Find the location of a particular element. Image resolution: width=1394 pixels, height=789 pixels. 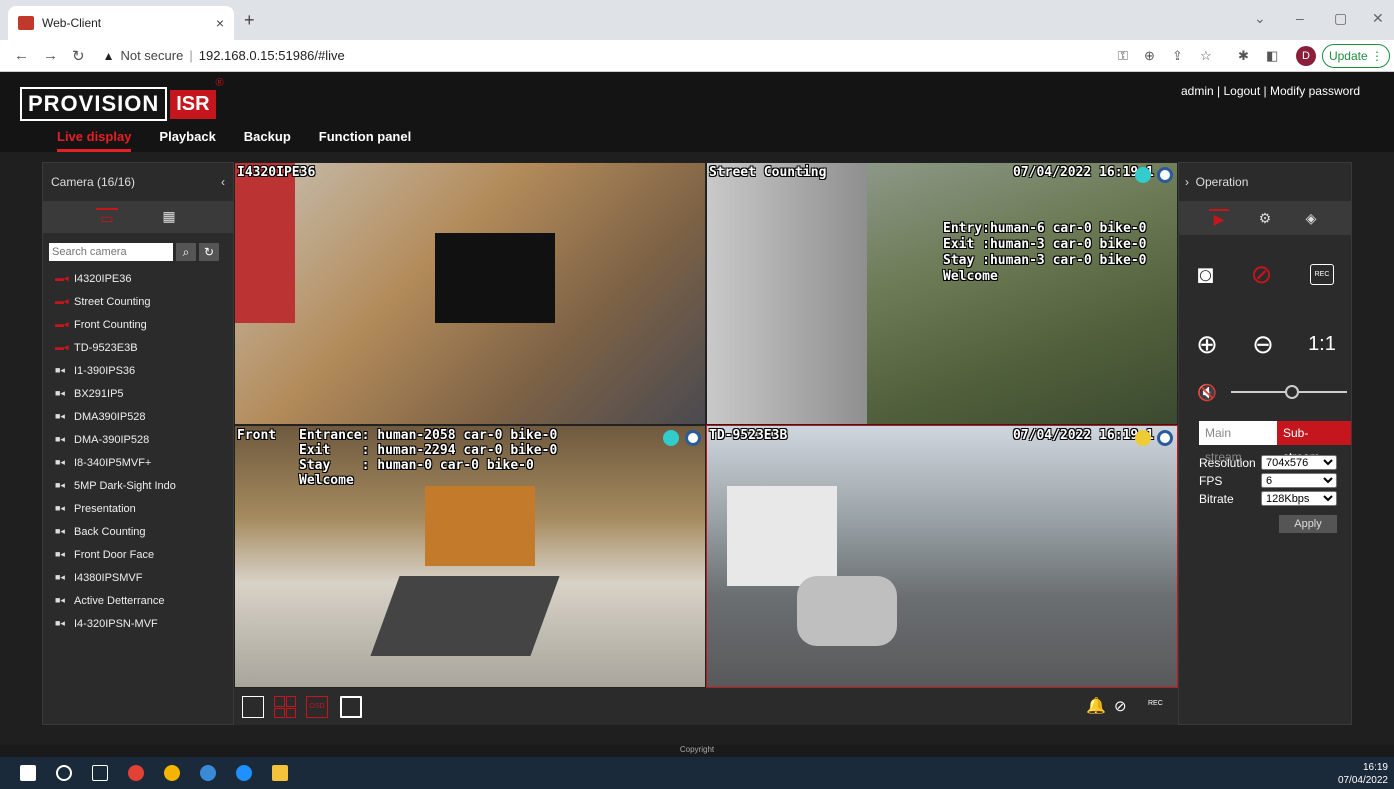

fullscreen-icon is located at coordinates (351, 707).